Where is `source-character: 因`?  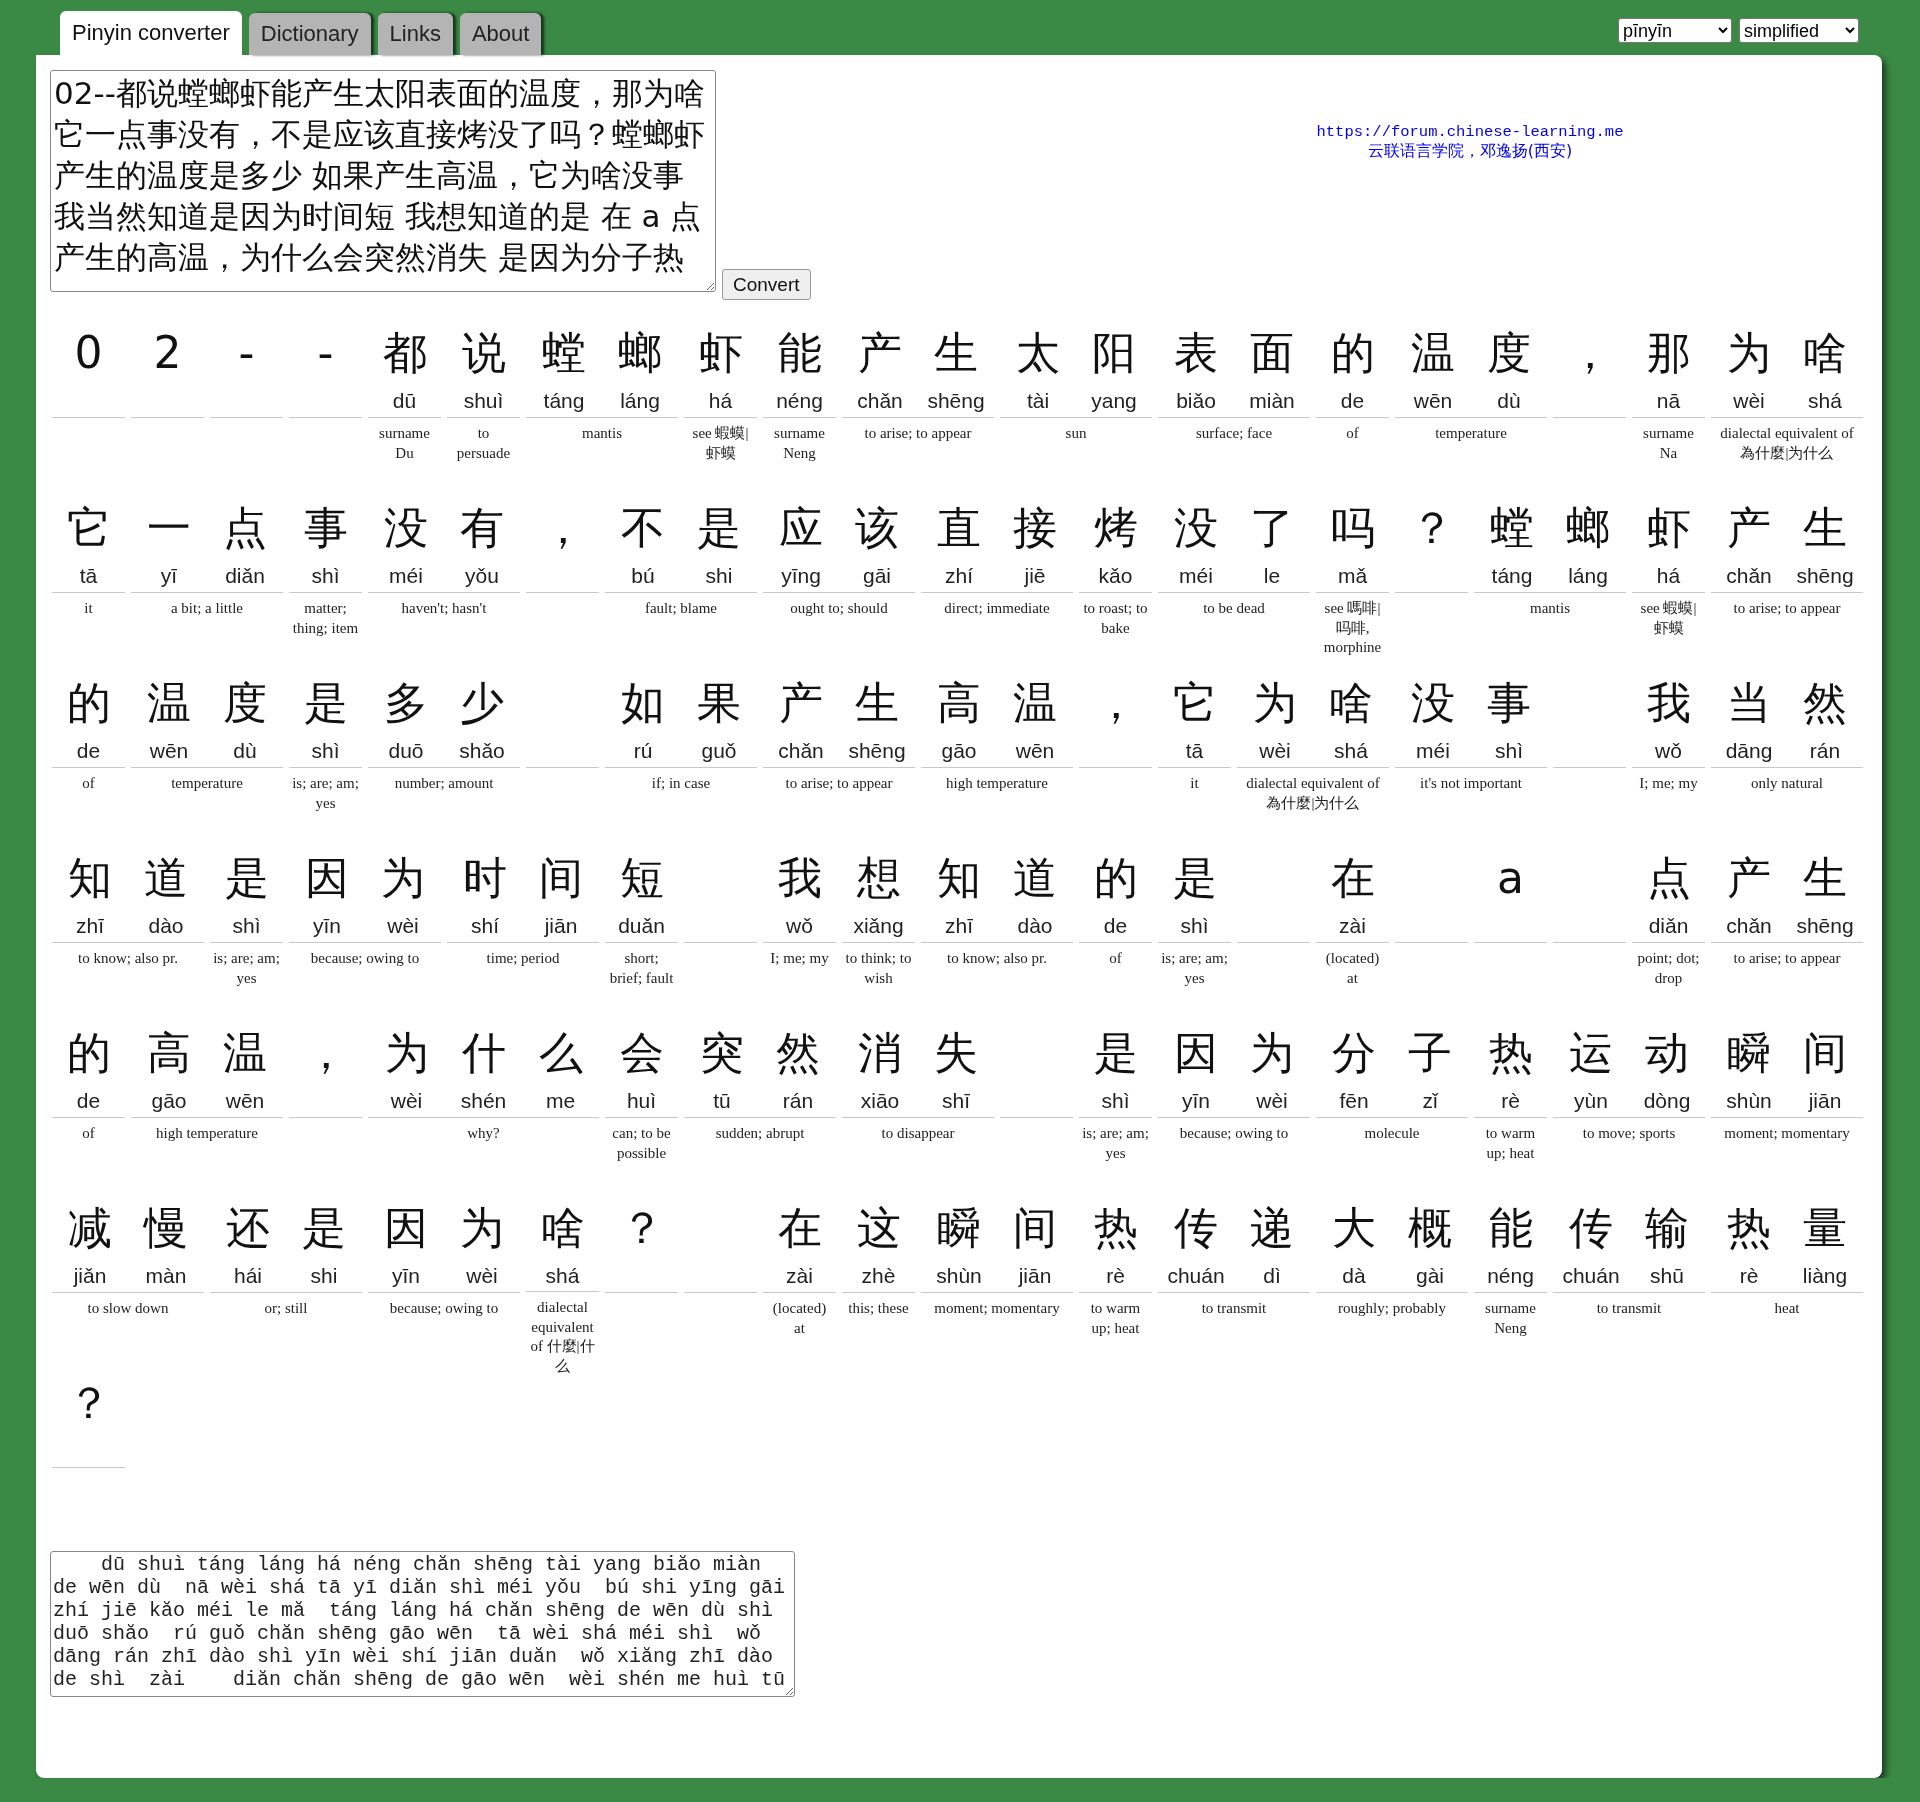 source-character: 因 is located at coordinates (1196, 1053).